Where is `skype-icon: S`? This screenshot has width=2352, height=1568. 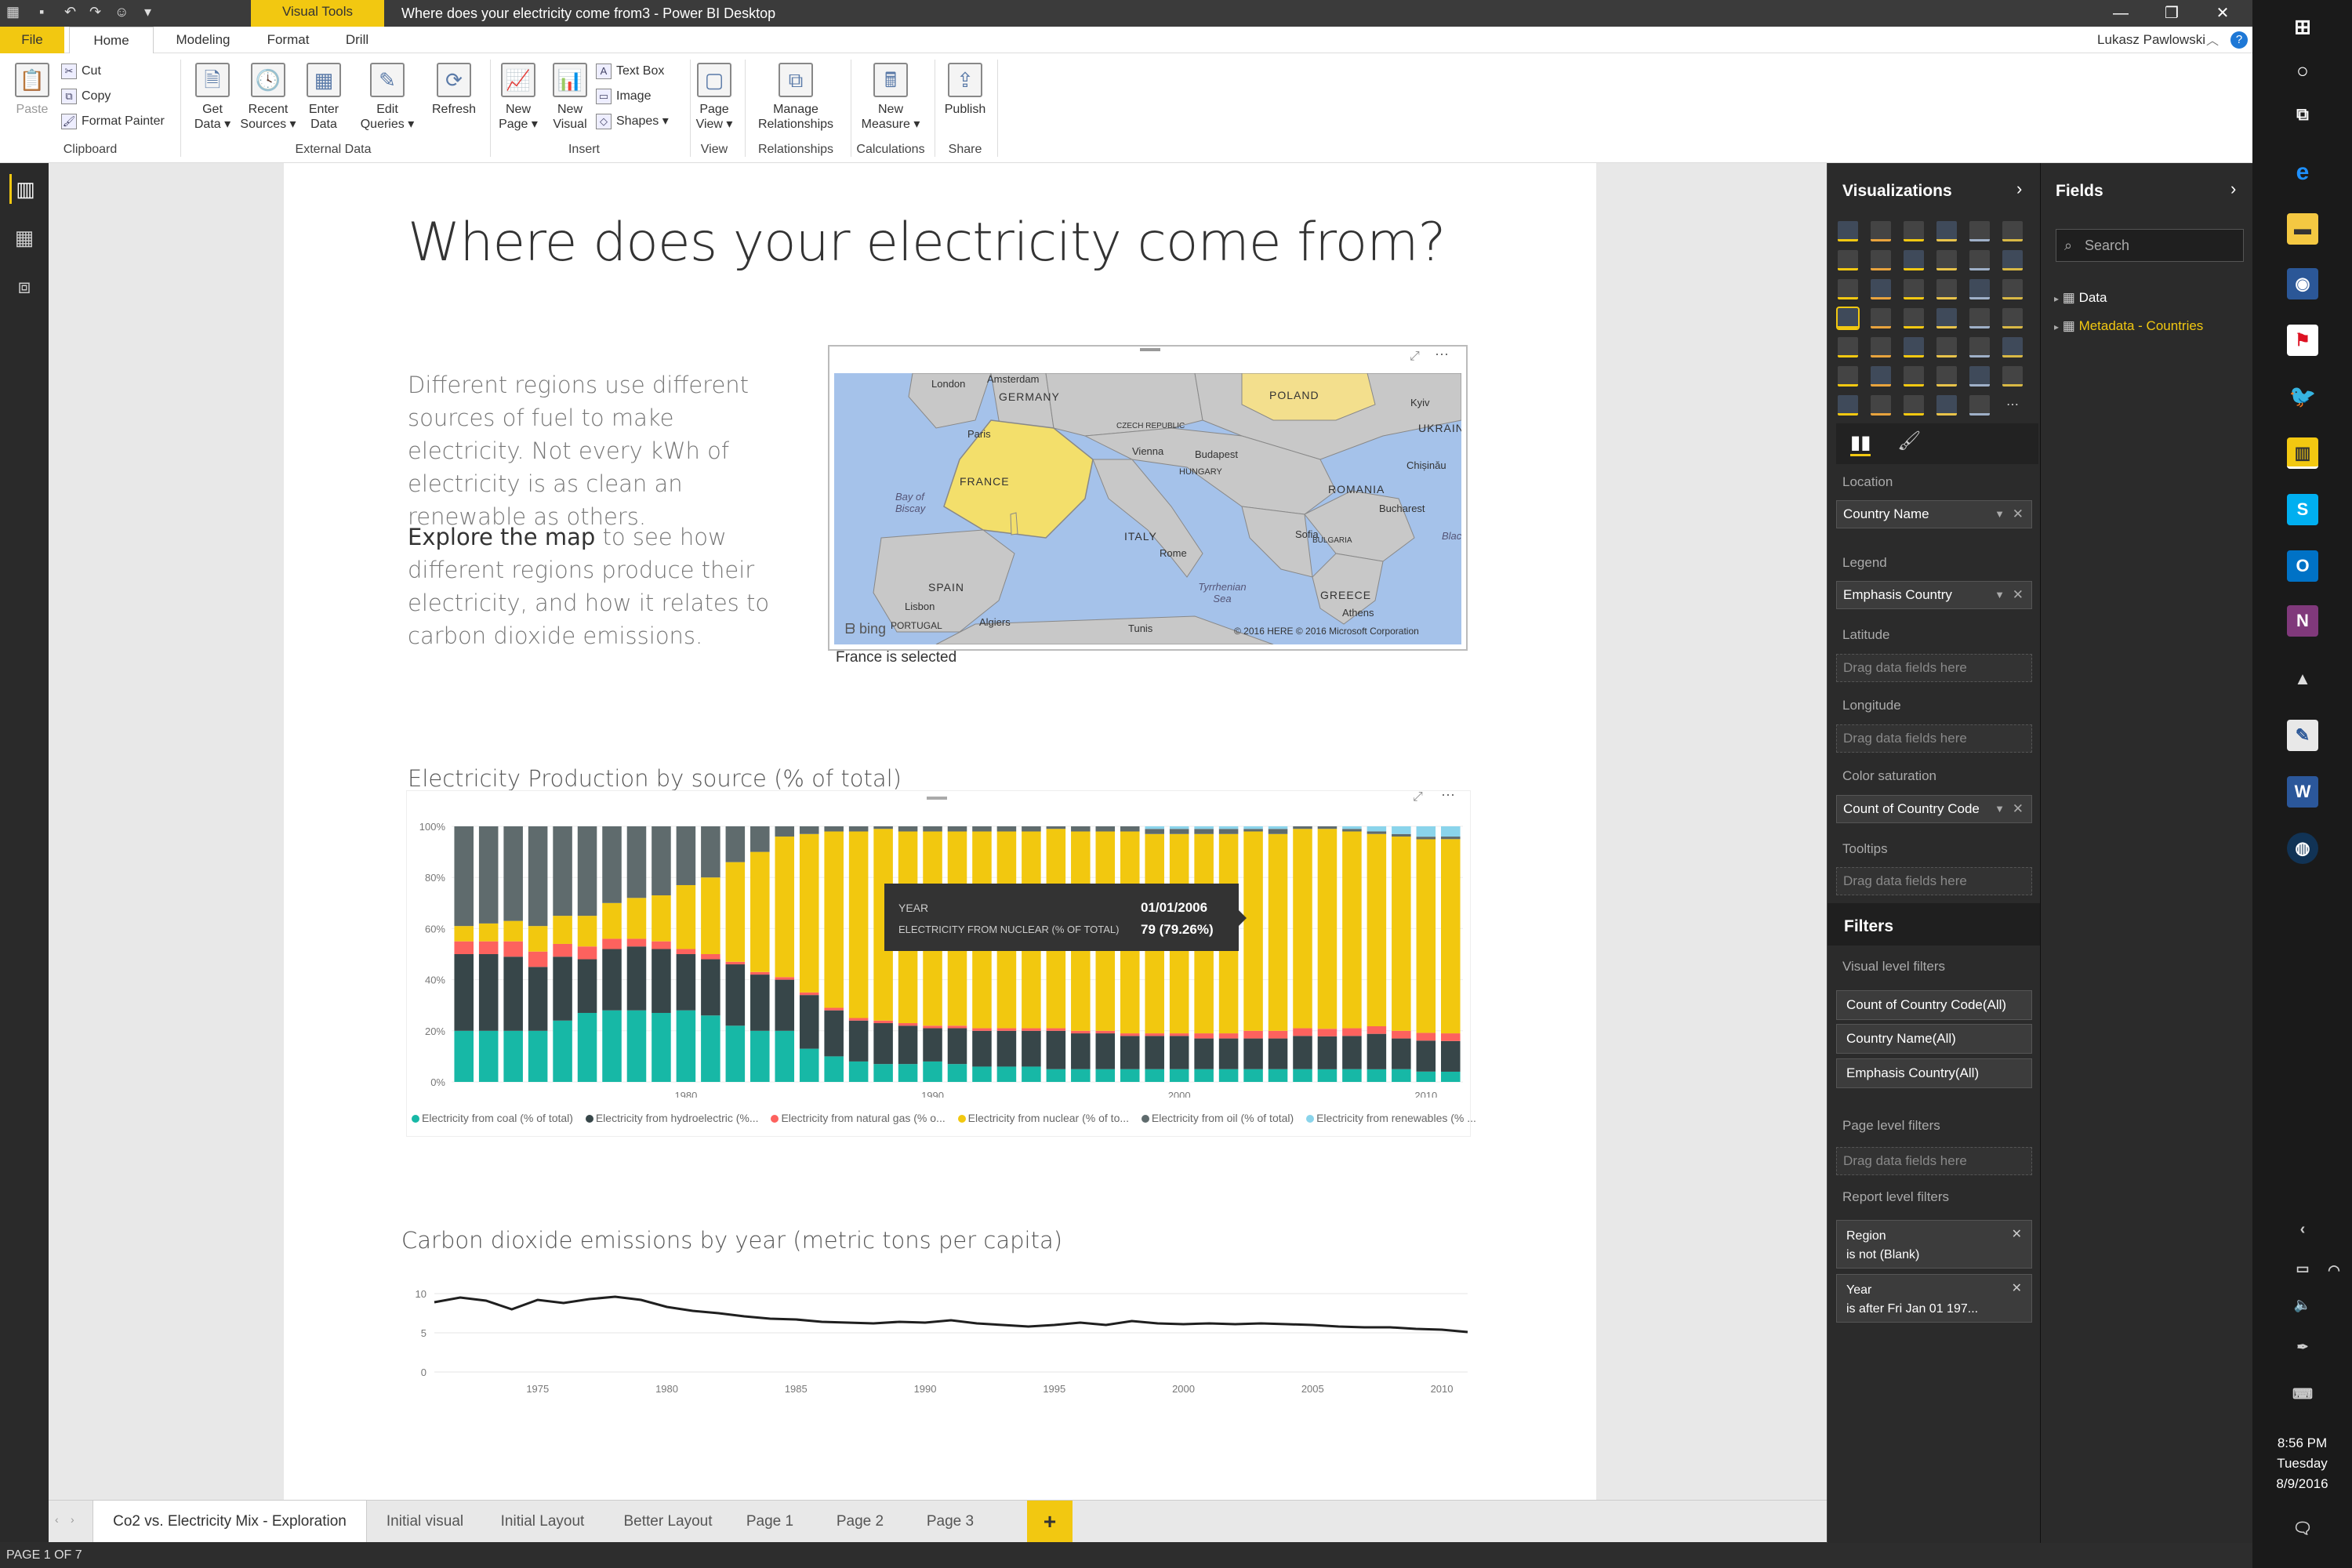 skype-icon: S is located at coordinates (2302, 509).